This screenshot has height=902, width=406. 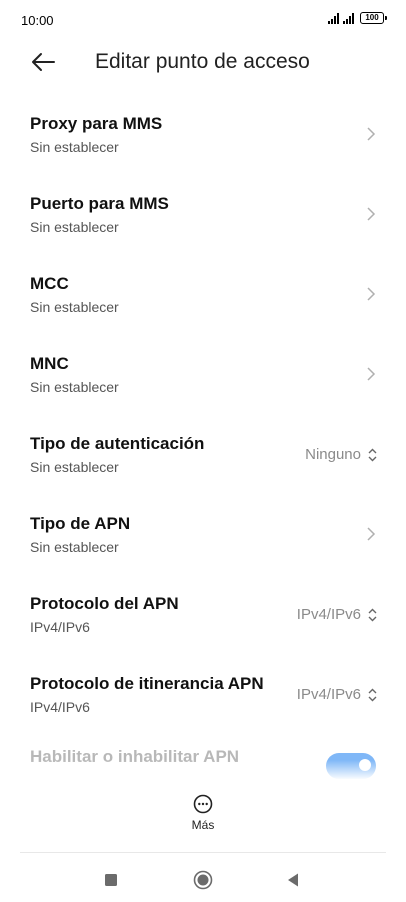 I want to click on row-tipo-apn: Tipo de APN Sin establecer, so click(x=203, y=528).